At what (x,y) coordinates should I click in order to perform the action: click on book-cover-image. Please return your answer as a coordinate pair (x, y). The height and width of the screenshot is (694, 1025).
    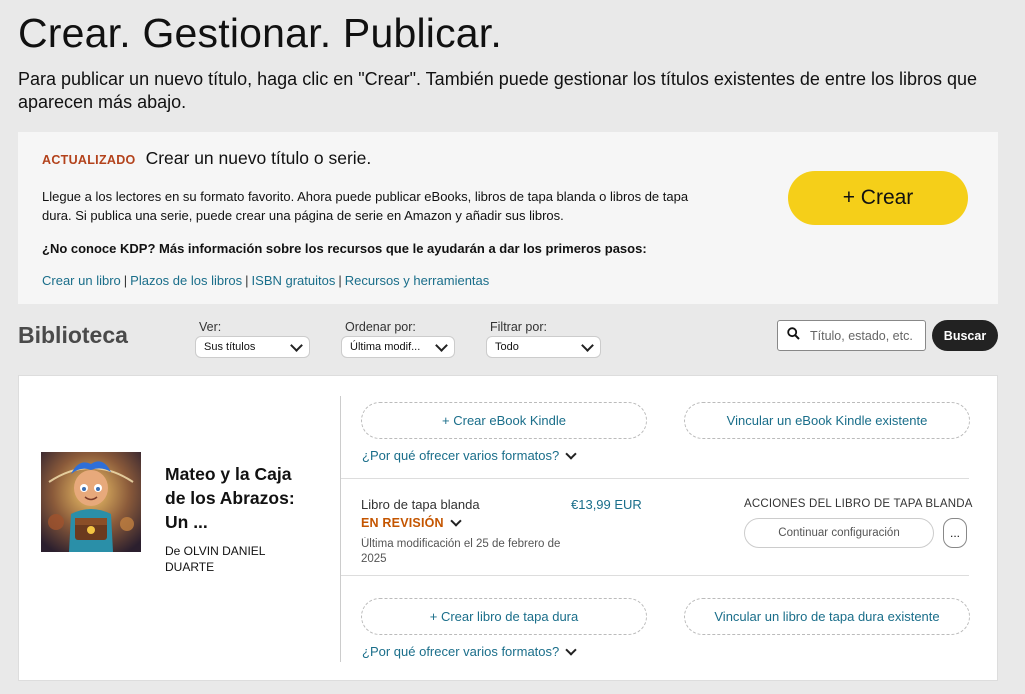
    Looking at the image, I should click on (91, 502).